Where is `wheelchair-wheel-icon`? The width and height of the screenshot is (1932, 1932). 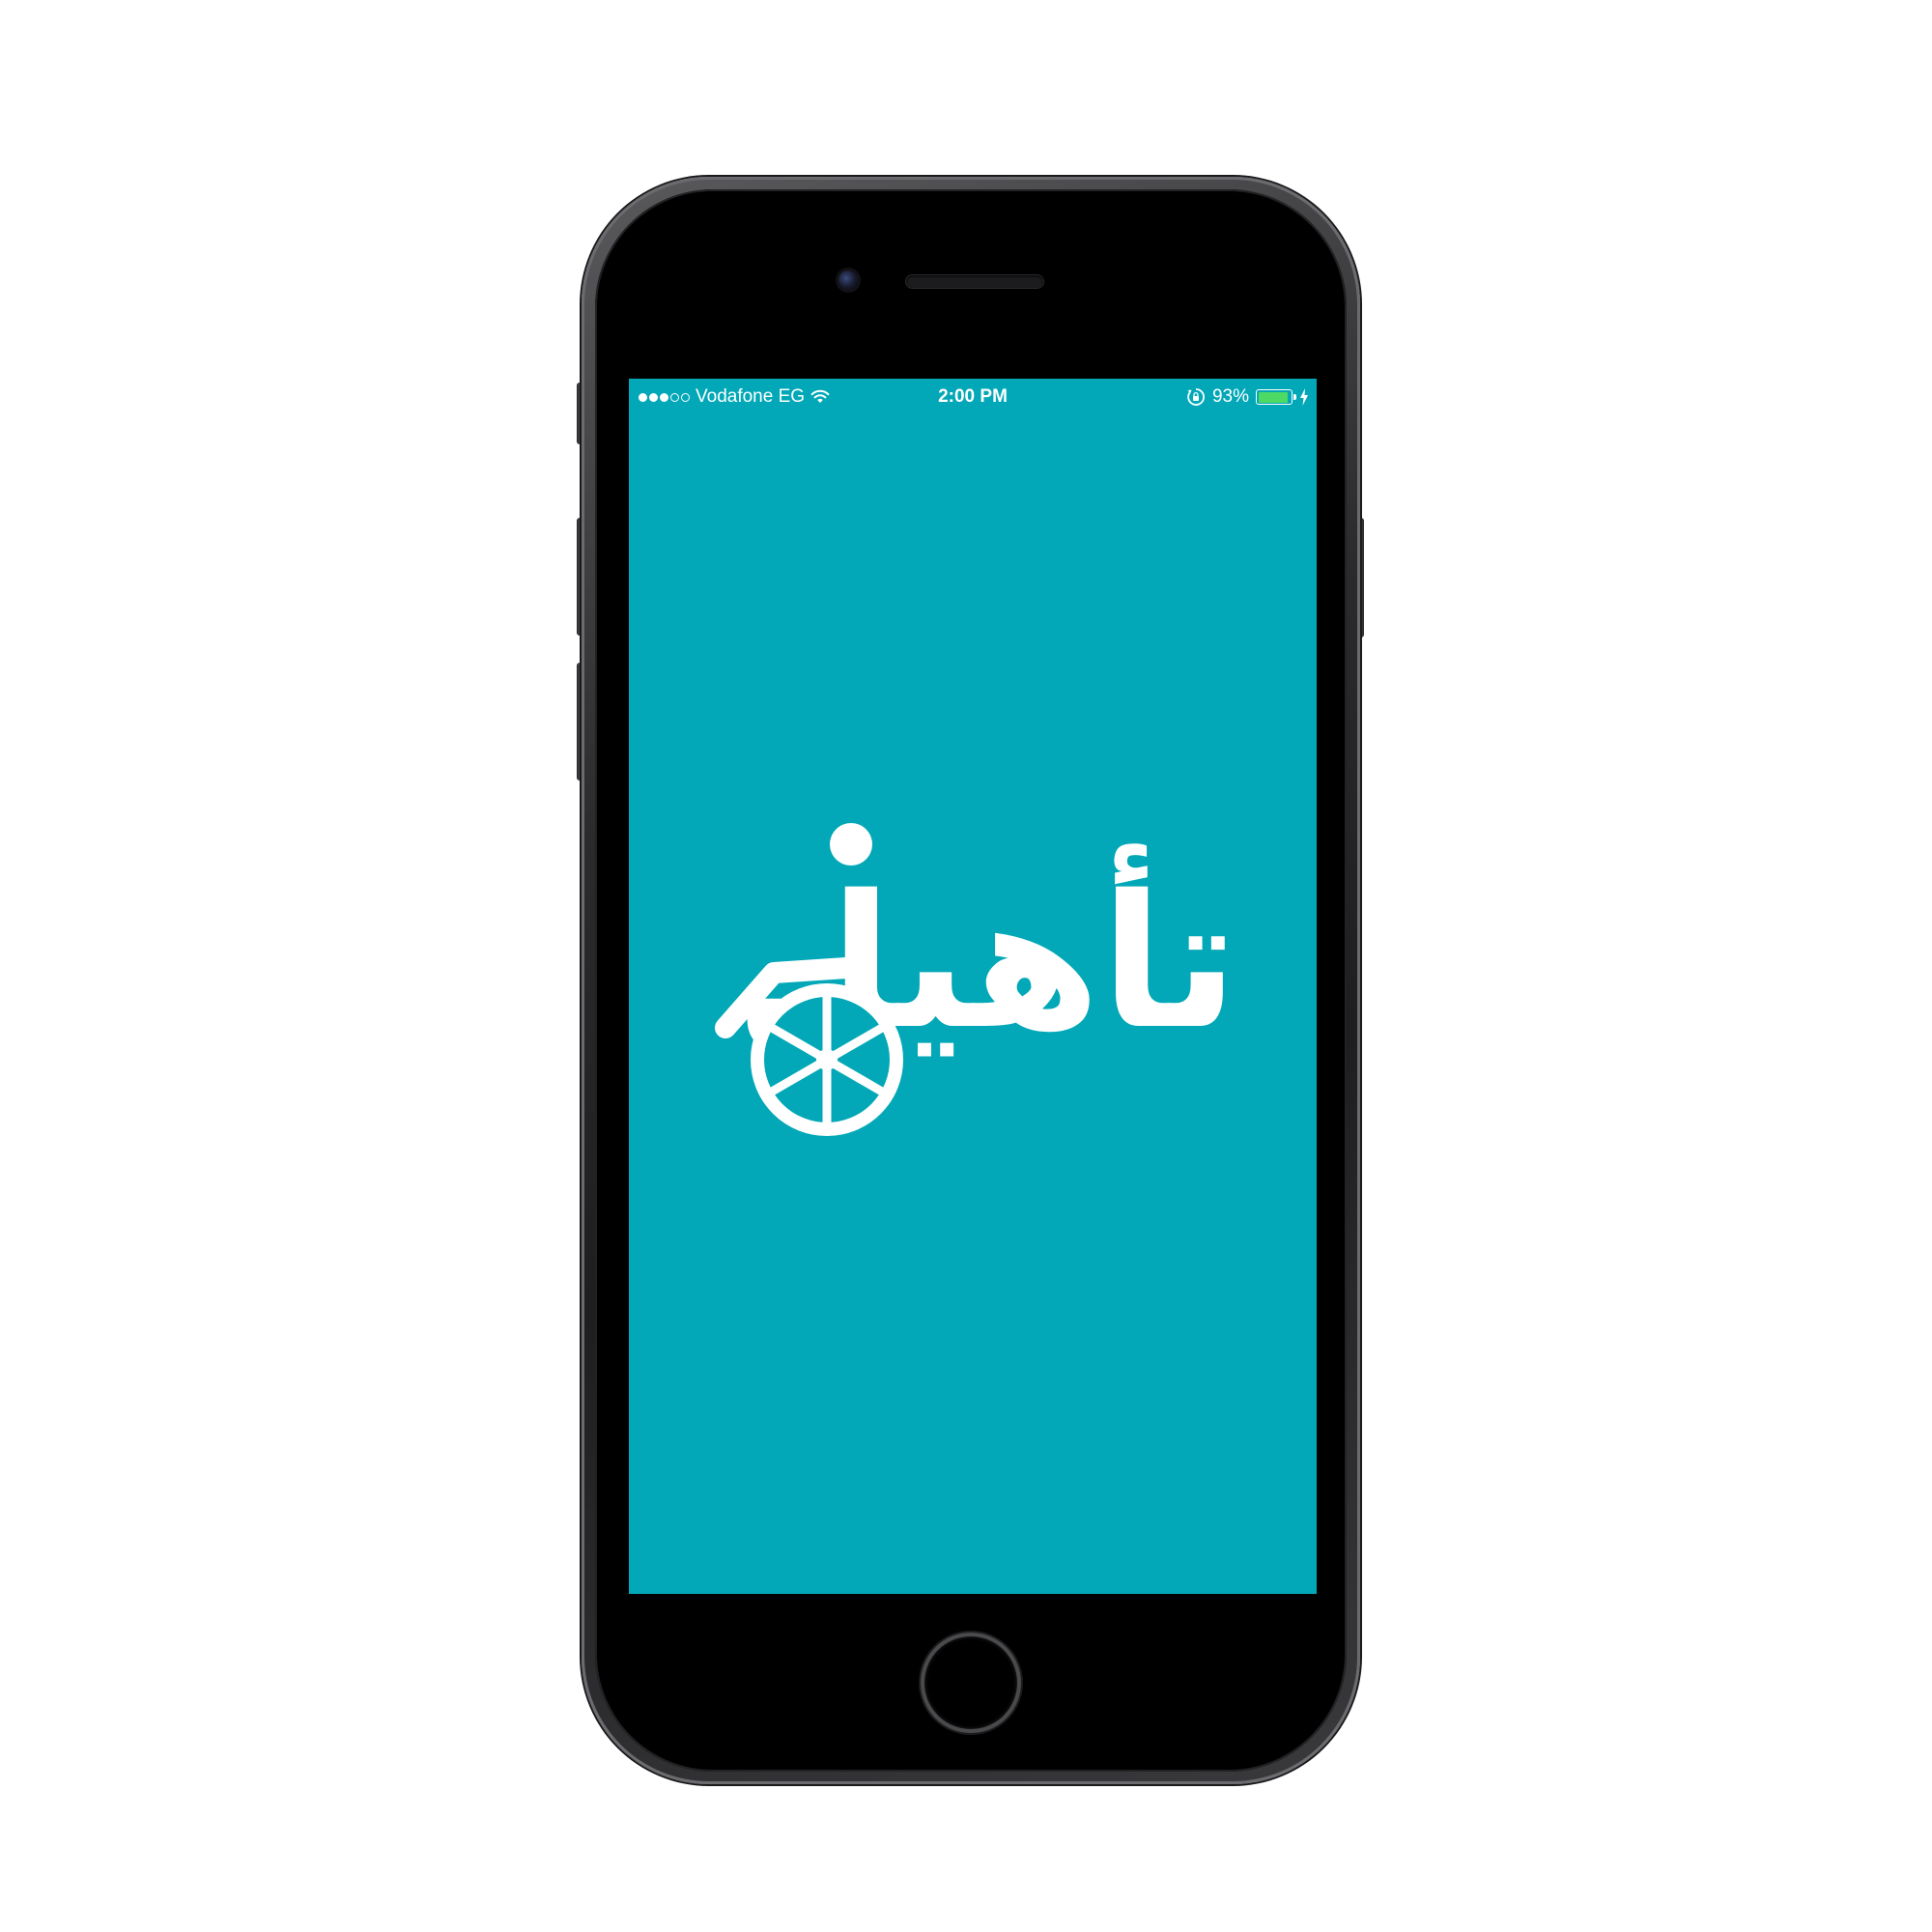 wheelchair-wheel-icon is located at coordinates (827, 1059).